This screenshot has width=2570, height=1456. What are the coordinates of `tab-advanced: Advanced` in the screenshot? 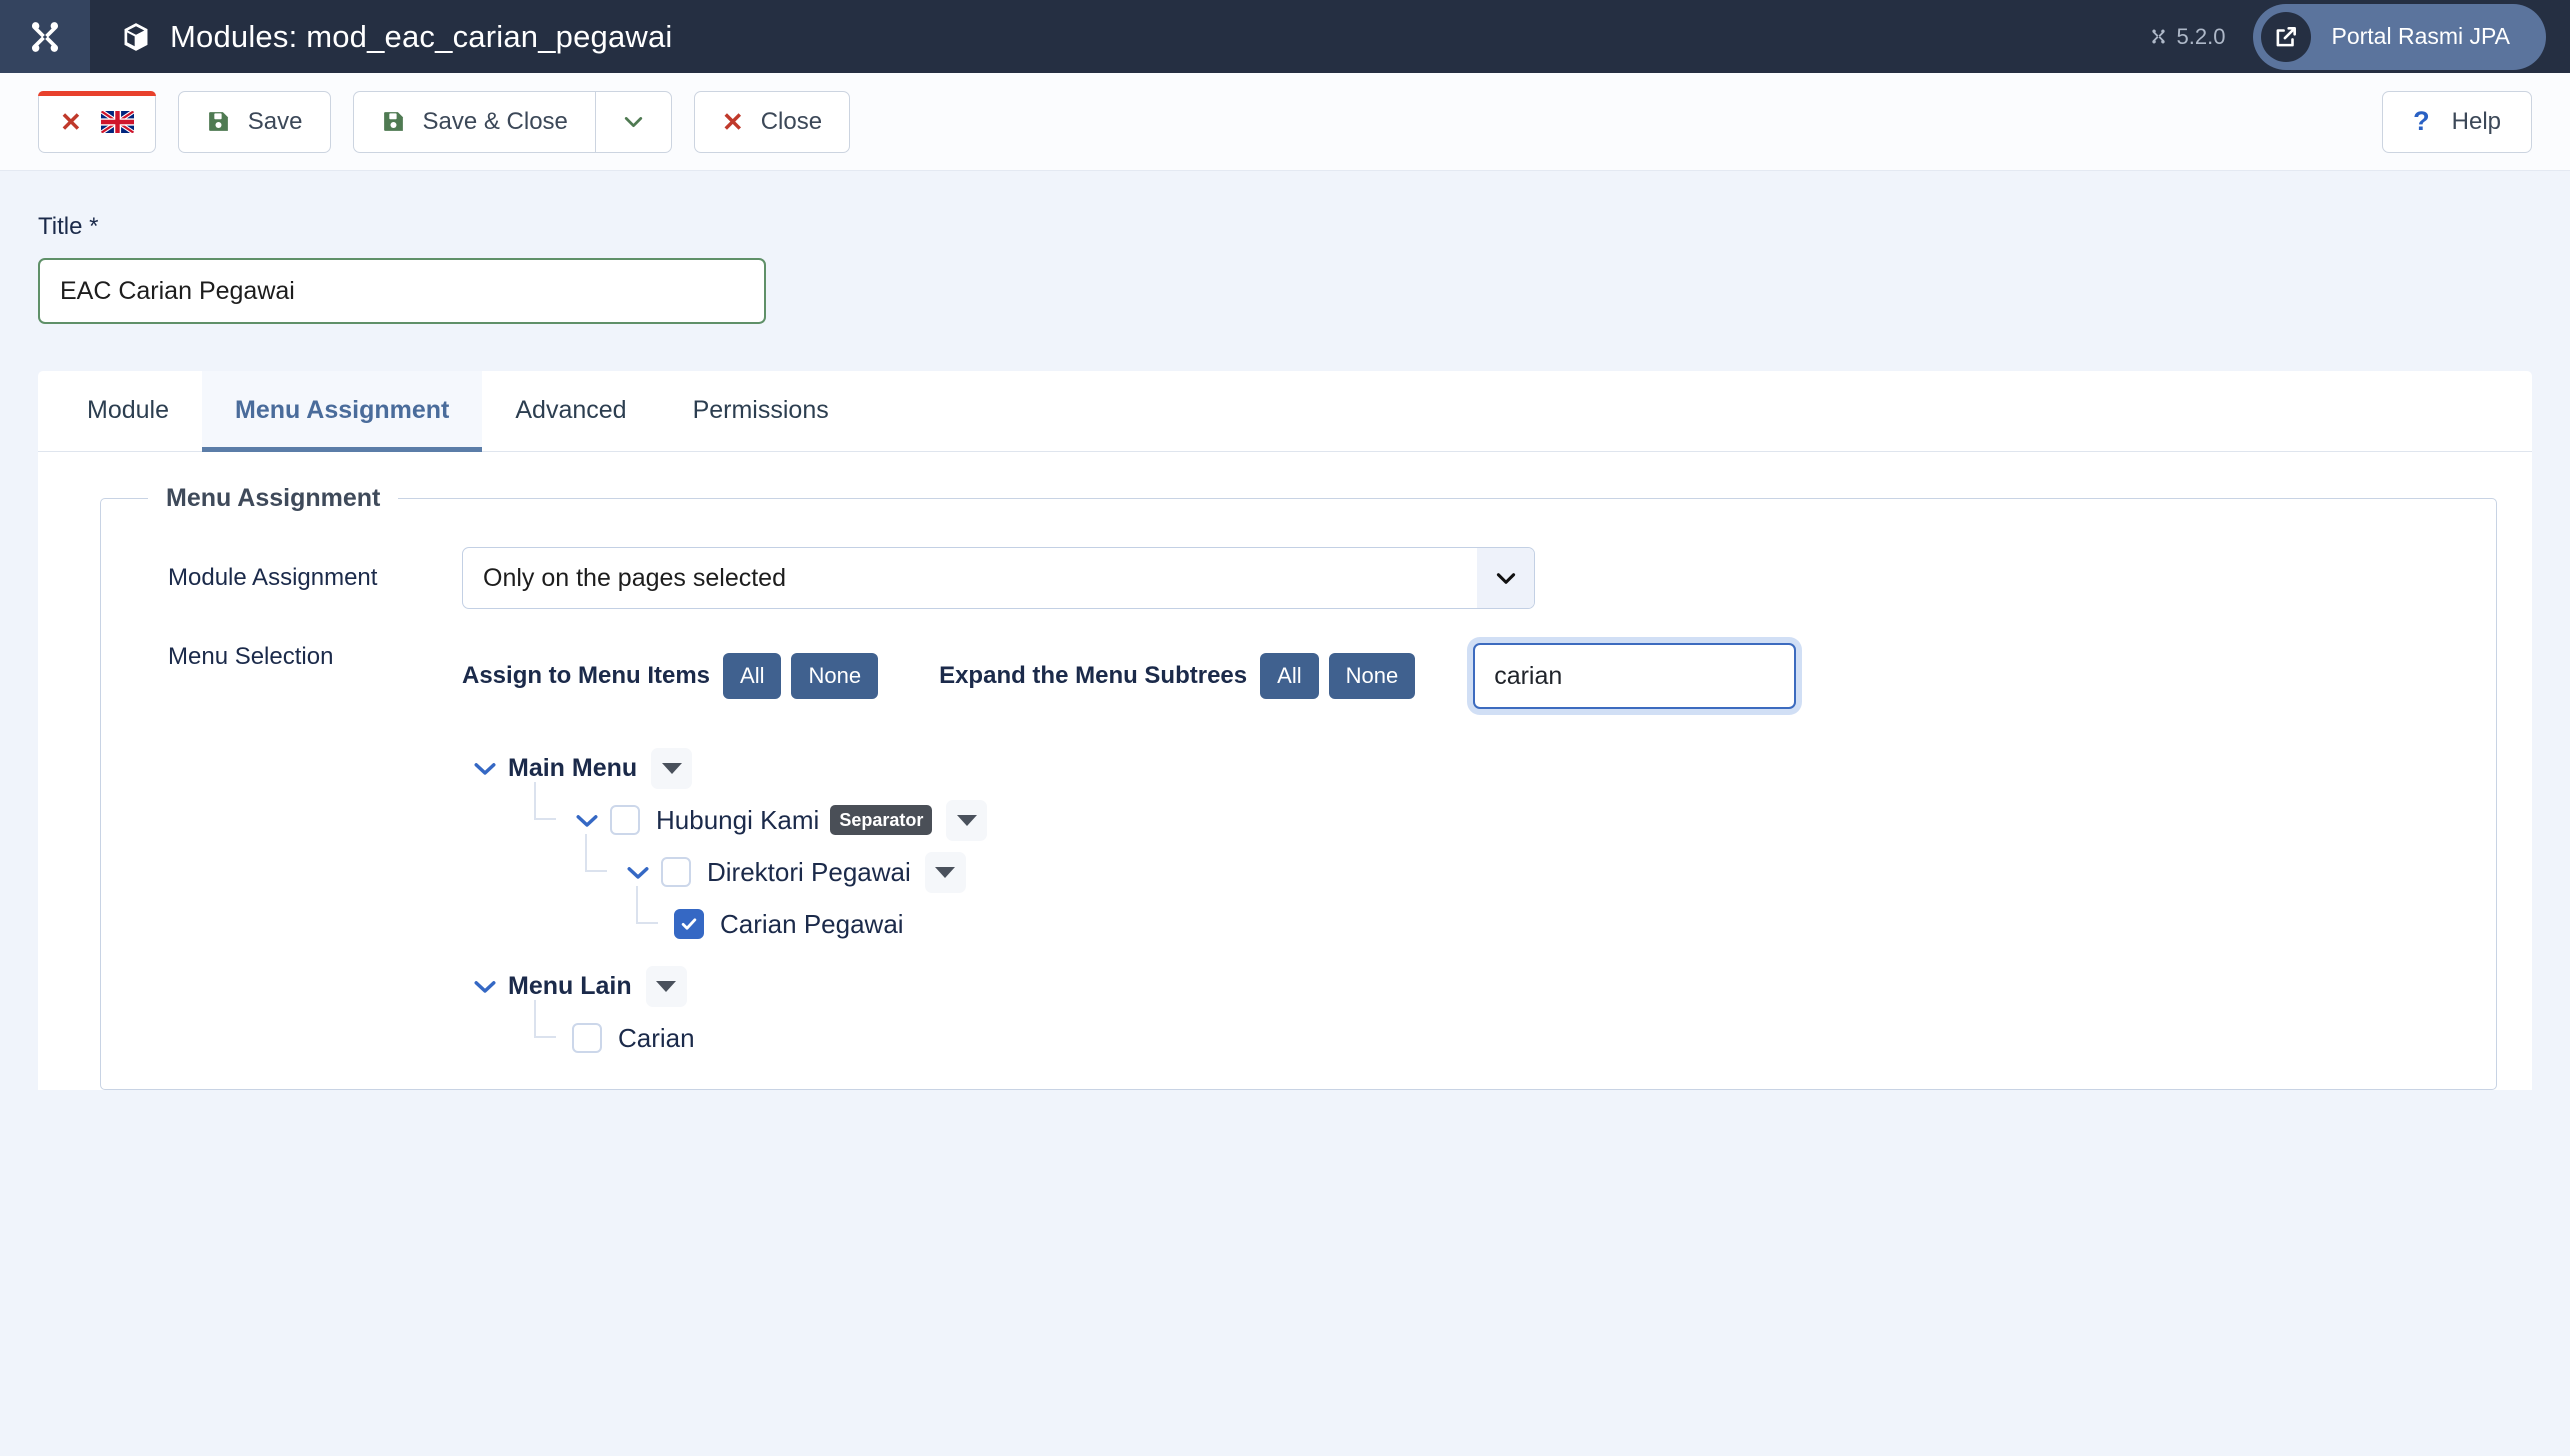 It's located at (570, 411).